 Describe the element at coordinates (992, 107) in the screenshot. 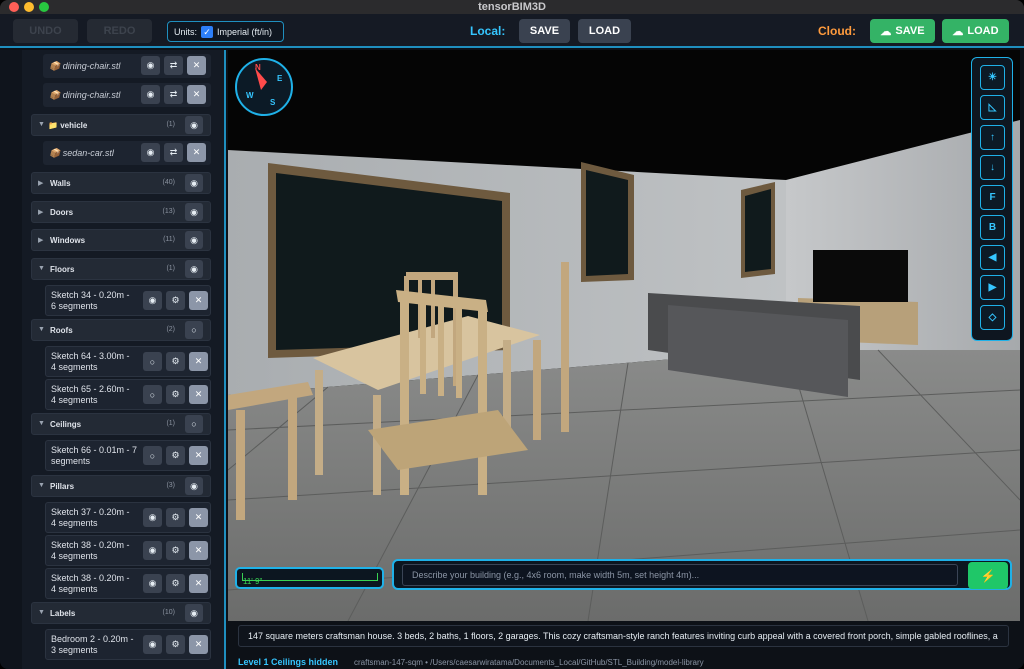

I see `measure-icon: ◺` at that location.